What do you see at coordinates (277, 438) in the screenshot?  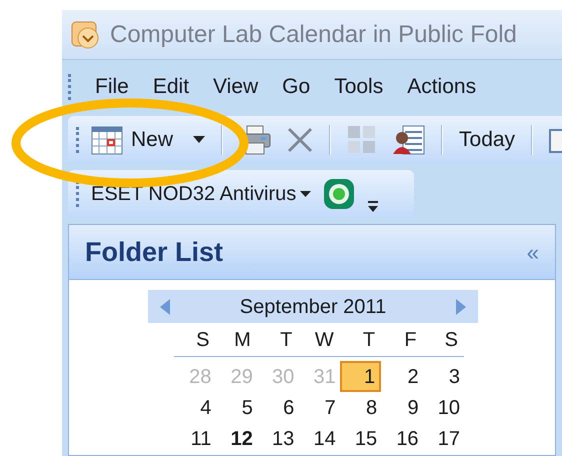 I see `calendar-day: 13` at bounding box center [277, 438].